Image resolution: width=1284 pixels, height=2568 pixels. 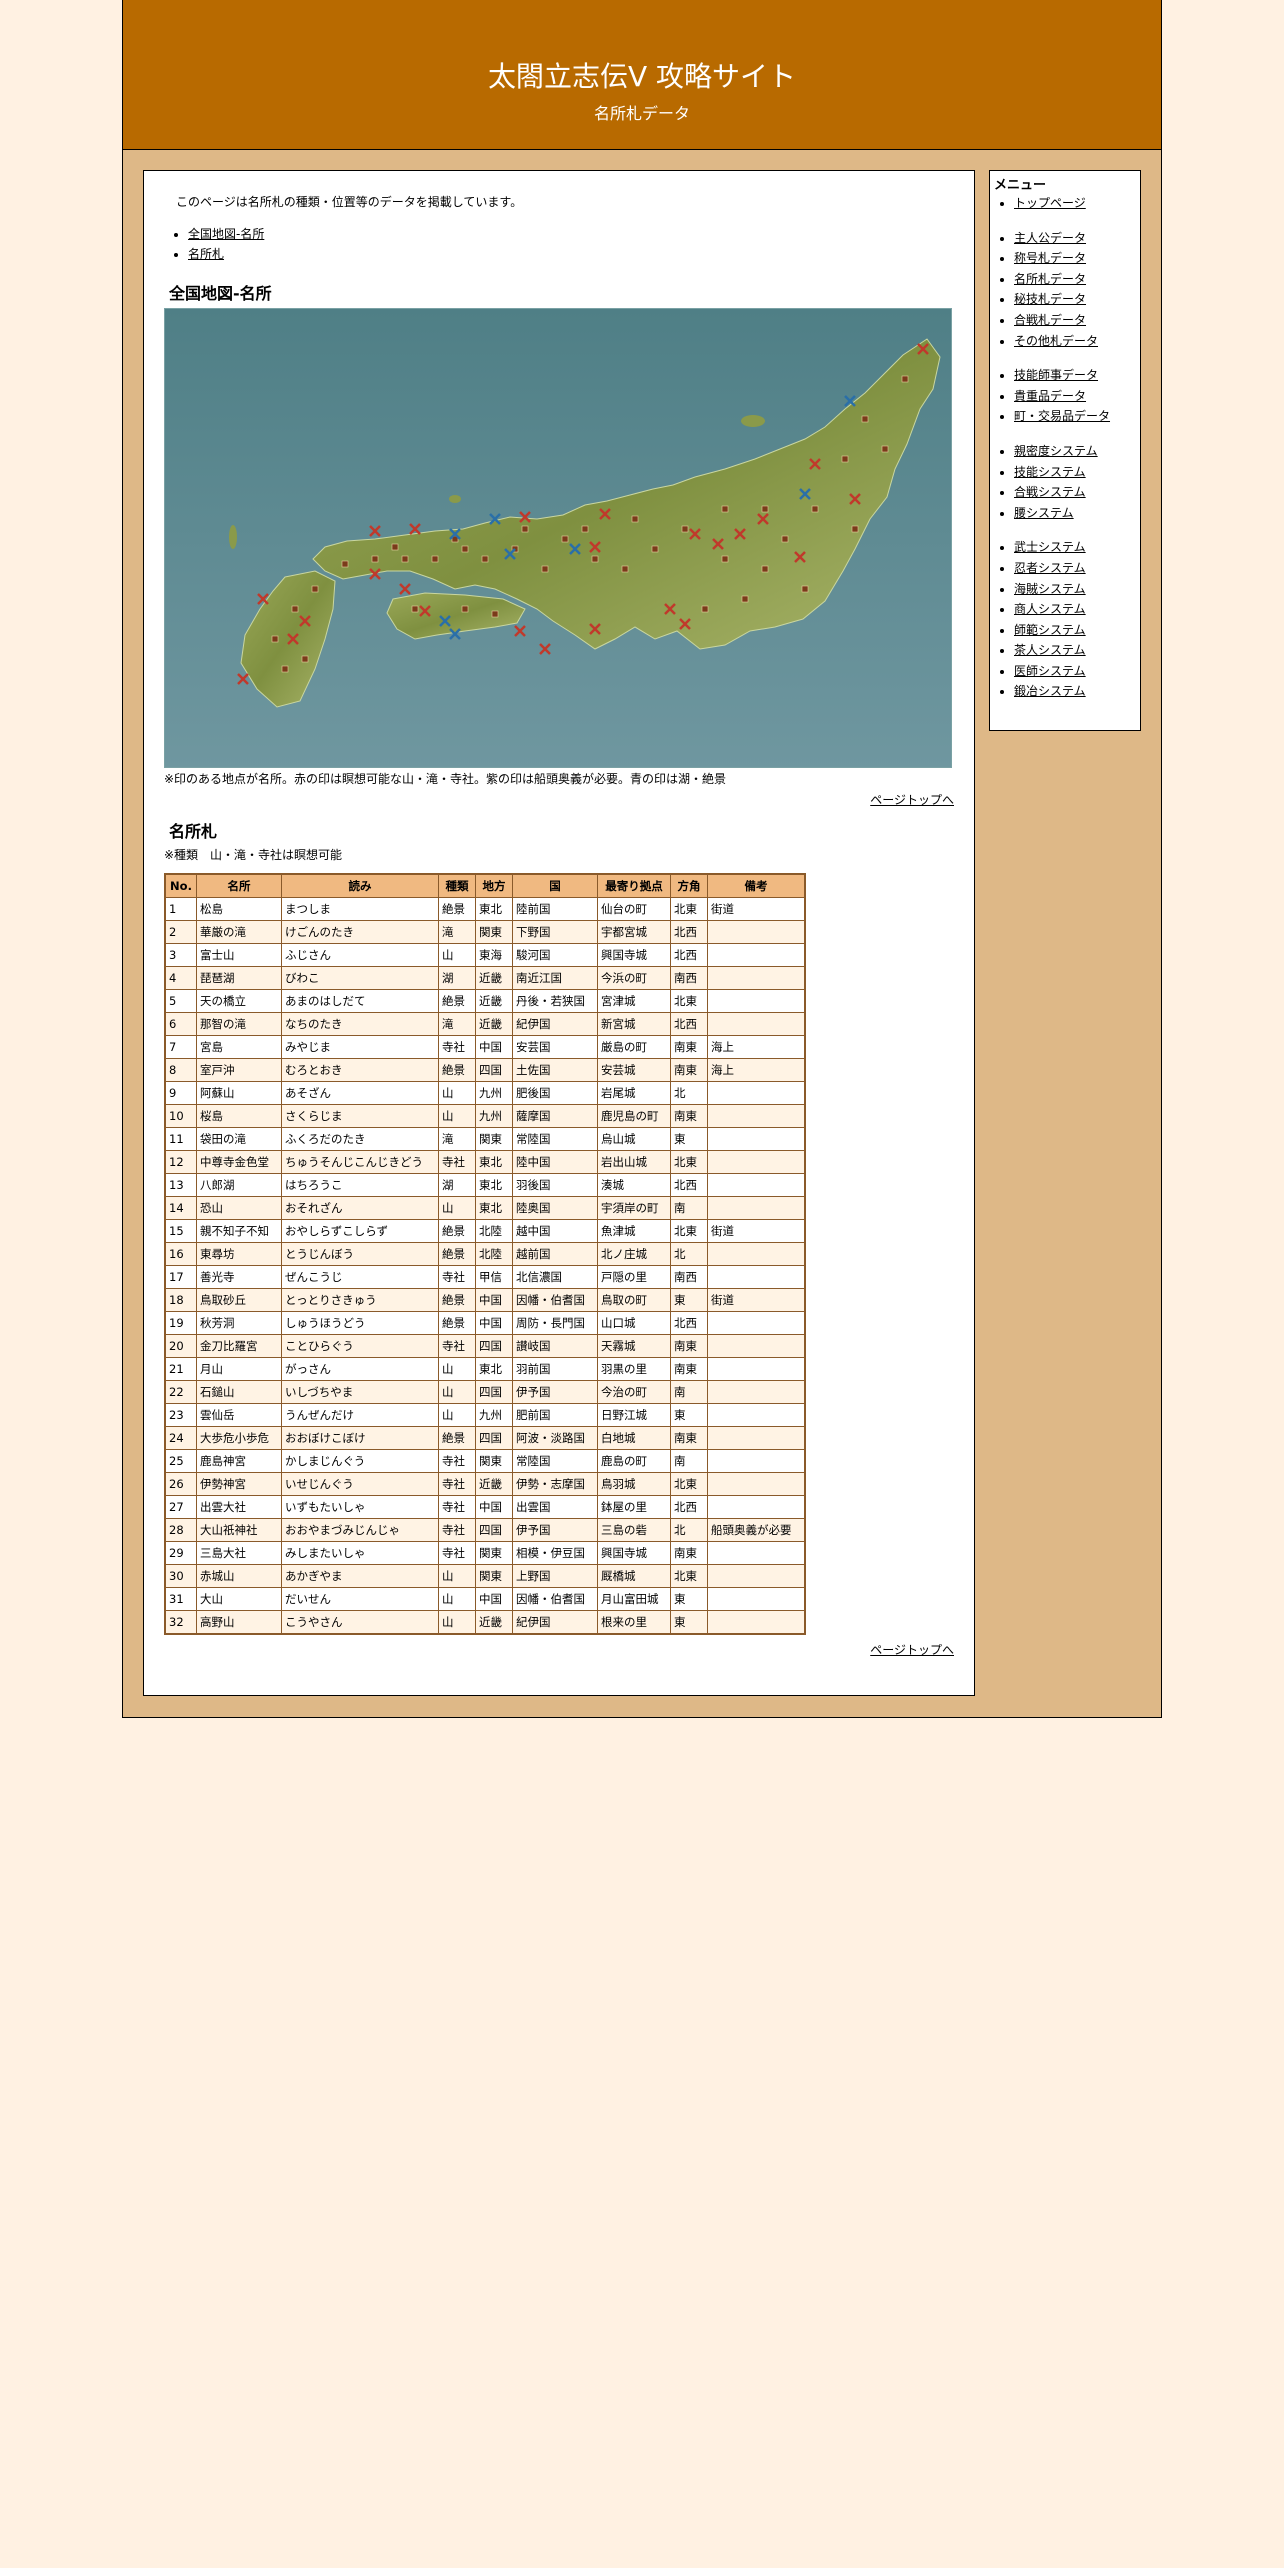 I want to click on table-cell: みしまたいしゃ, so click(x=360, y=1553).